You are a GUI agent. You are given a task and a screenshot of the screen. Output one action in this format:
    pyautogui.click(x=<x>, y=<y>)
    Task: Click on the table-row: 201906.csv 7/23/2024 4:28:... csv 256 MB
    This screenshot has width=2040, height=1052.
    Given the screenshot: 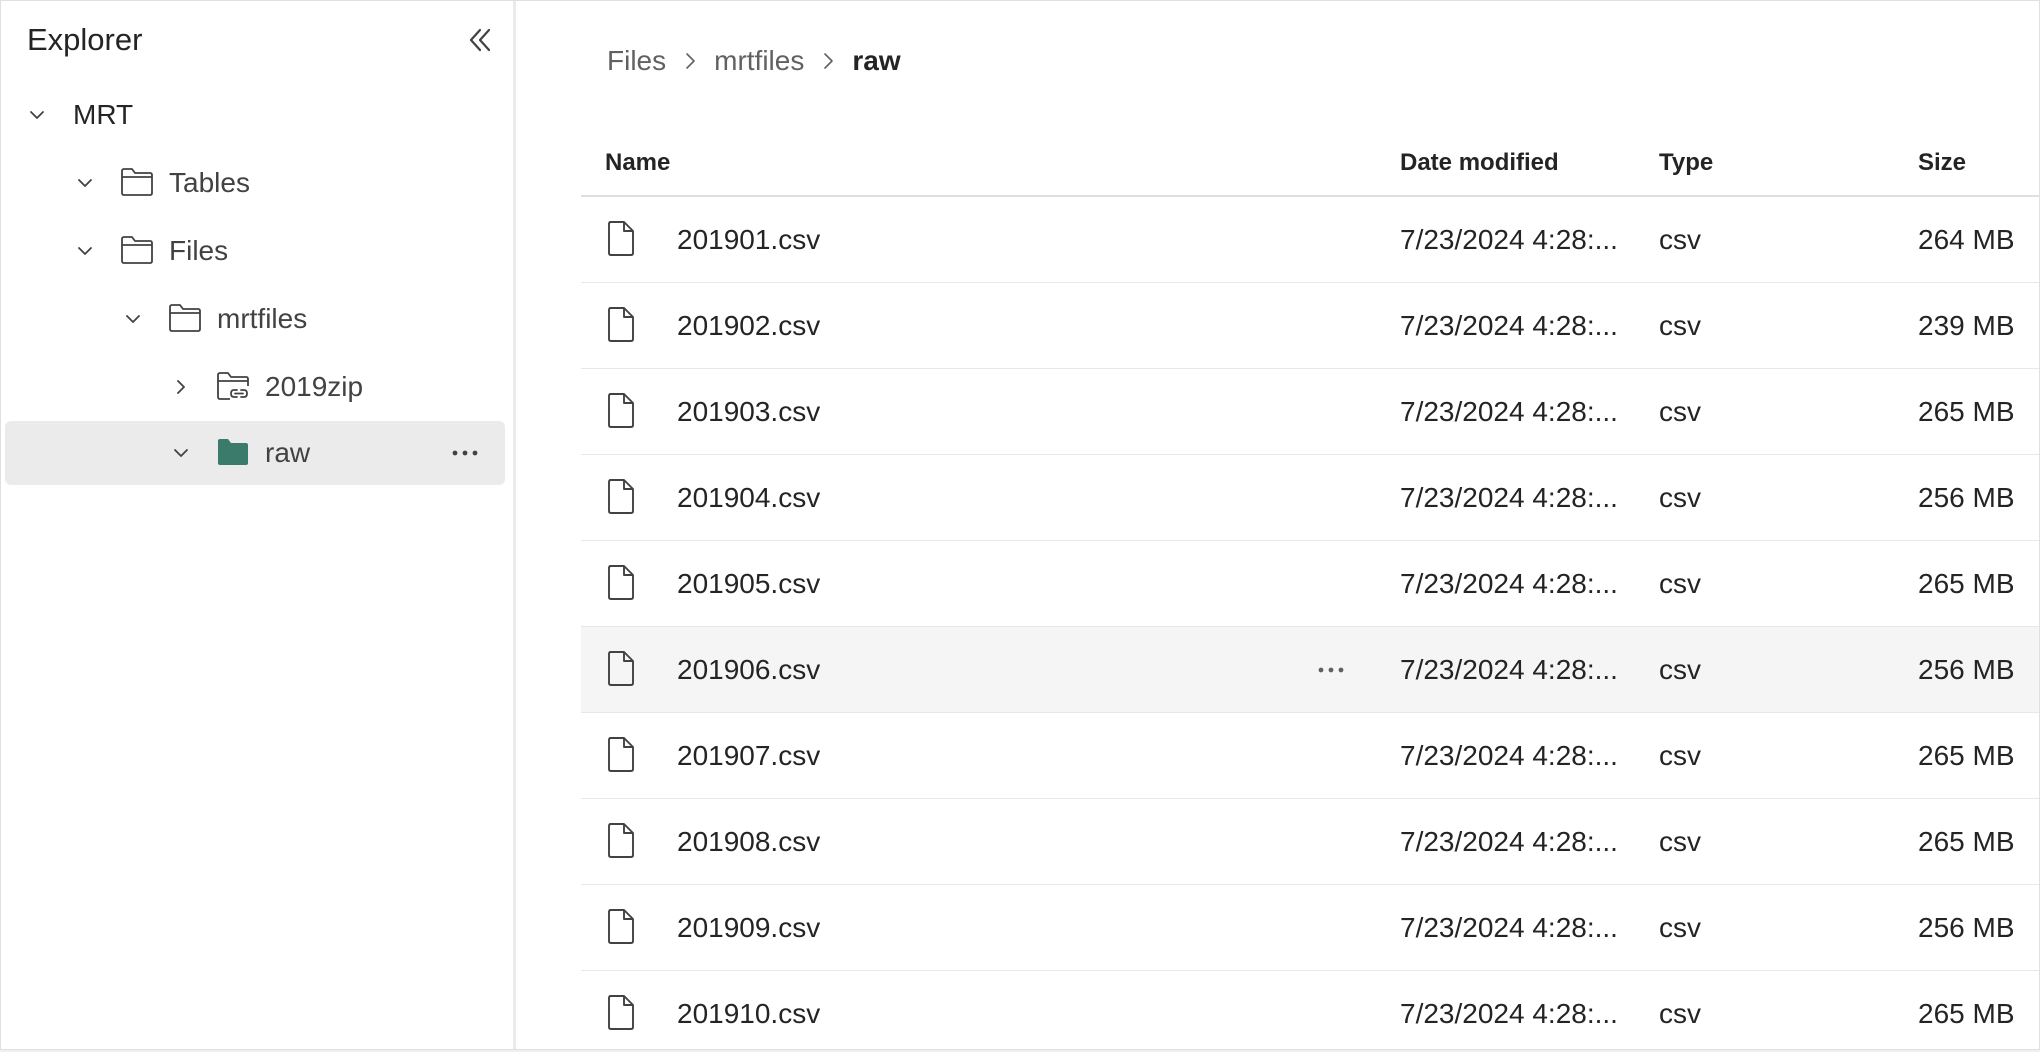 What is the action you would take?
    pyautogui.click(x=1310, y=670)
    